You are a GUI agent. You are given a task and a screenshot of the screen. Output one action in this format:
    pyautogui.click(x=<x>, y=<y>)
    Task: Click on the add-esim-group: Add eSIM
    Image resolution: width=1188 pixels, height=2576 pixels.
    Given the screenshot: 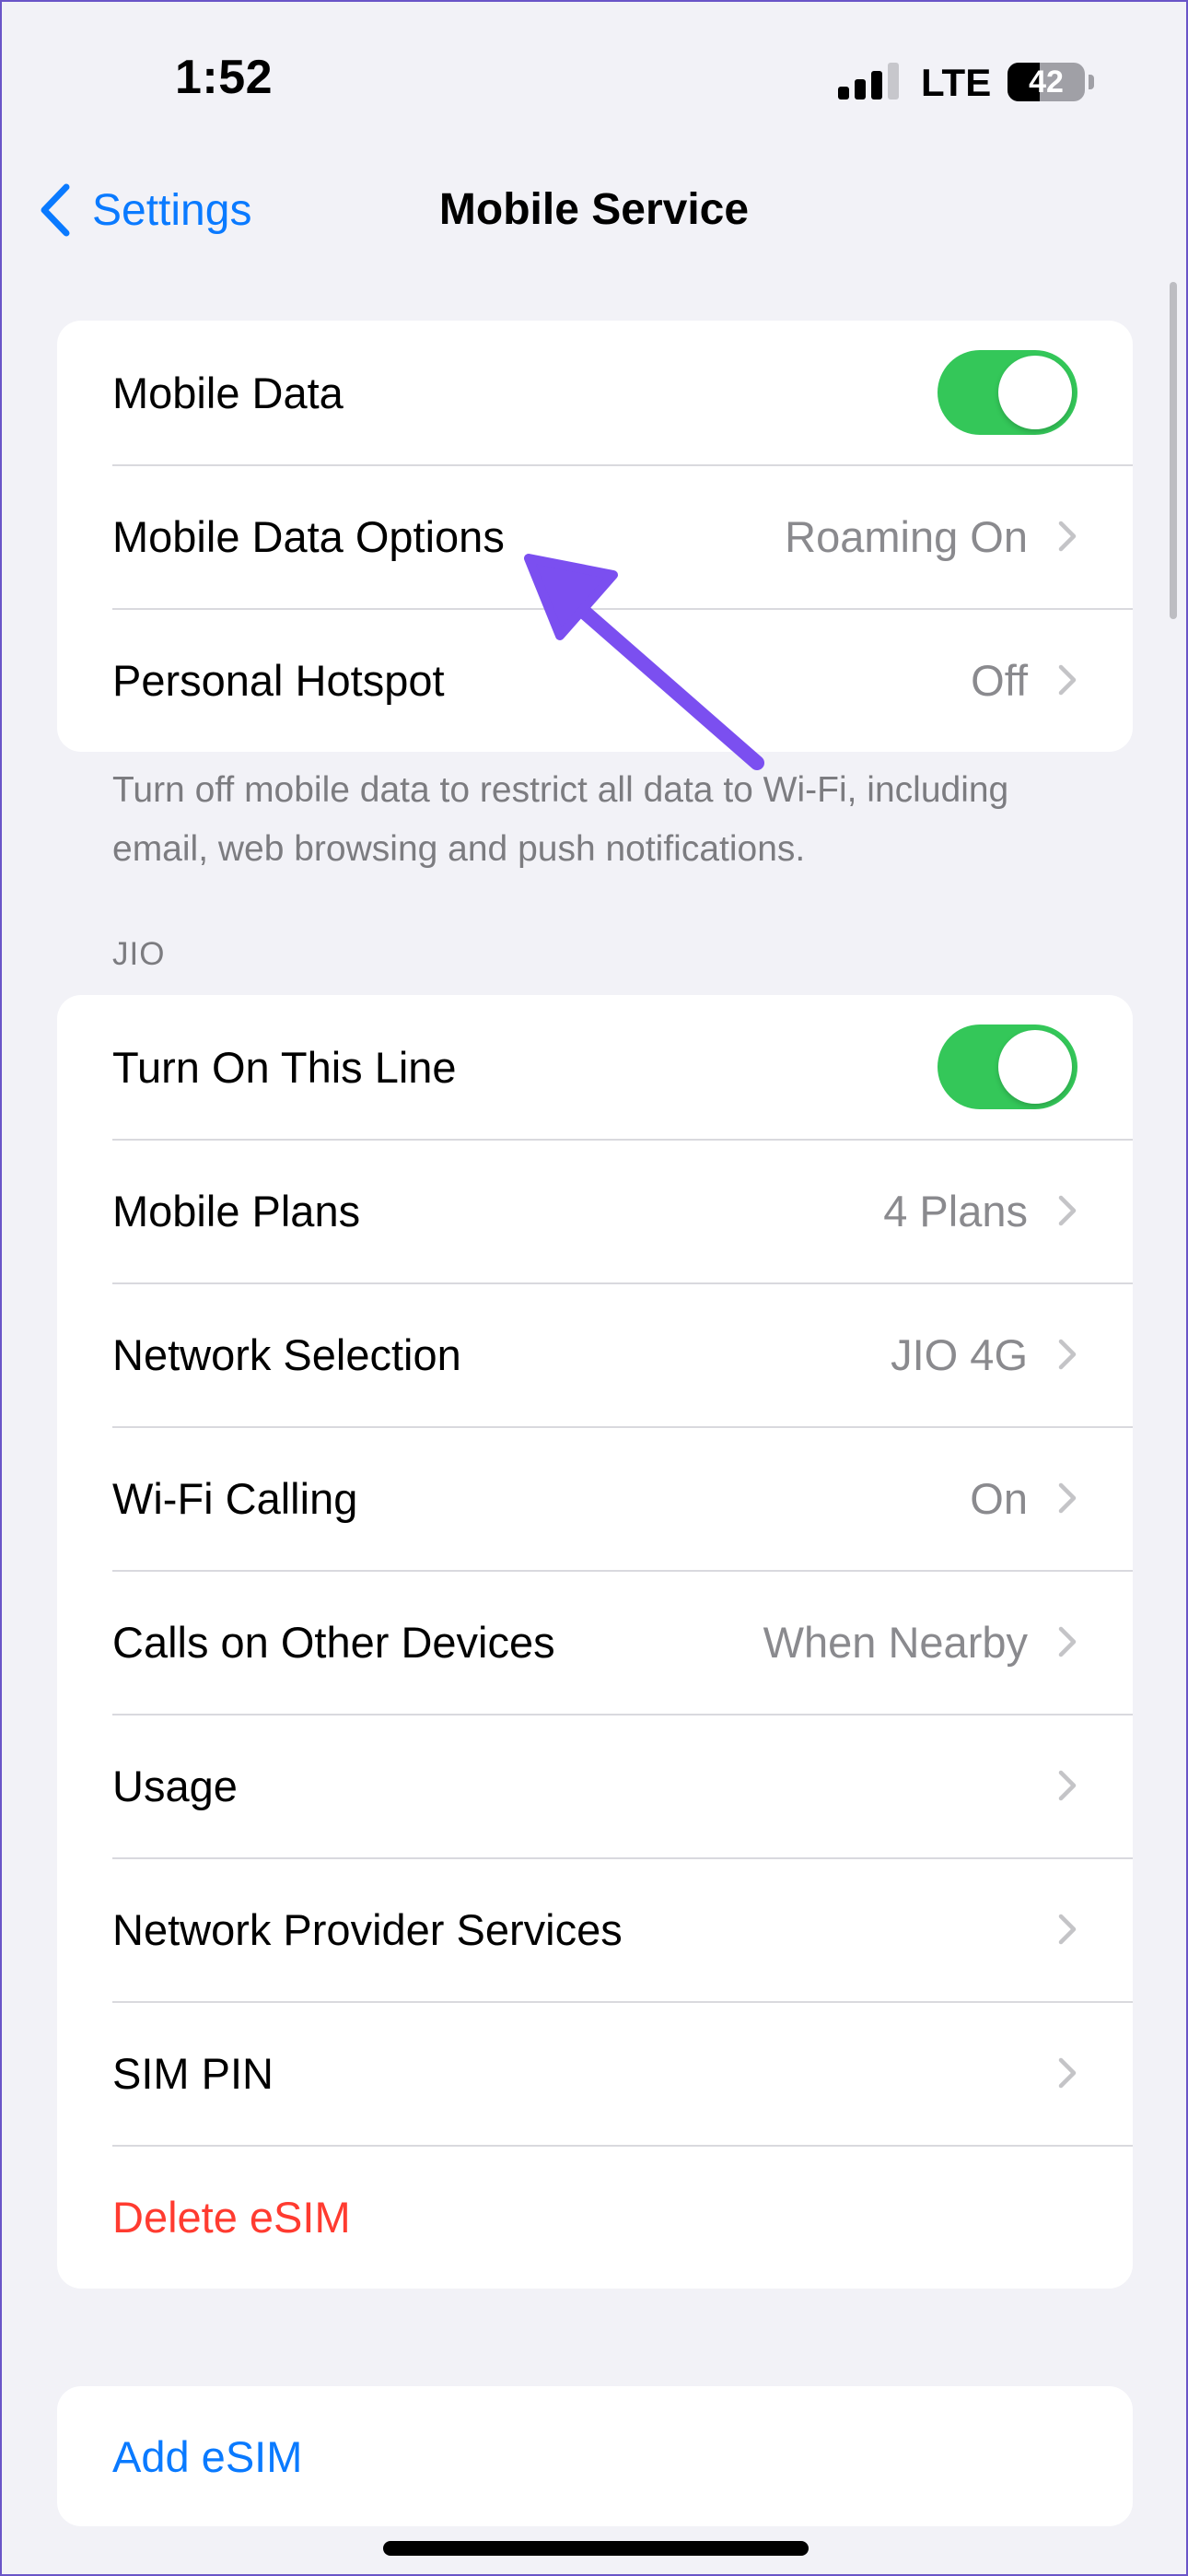 What is the action you would take?
    pyautogui.click(x=595, y=2456)
    